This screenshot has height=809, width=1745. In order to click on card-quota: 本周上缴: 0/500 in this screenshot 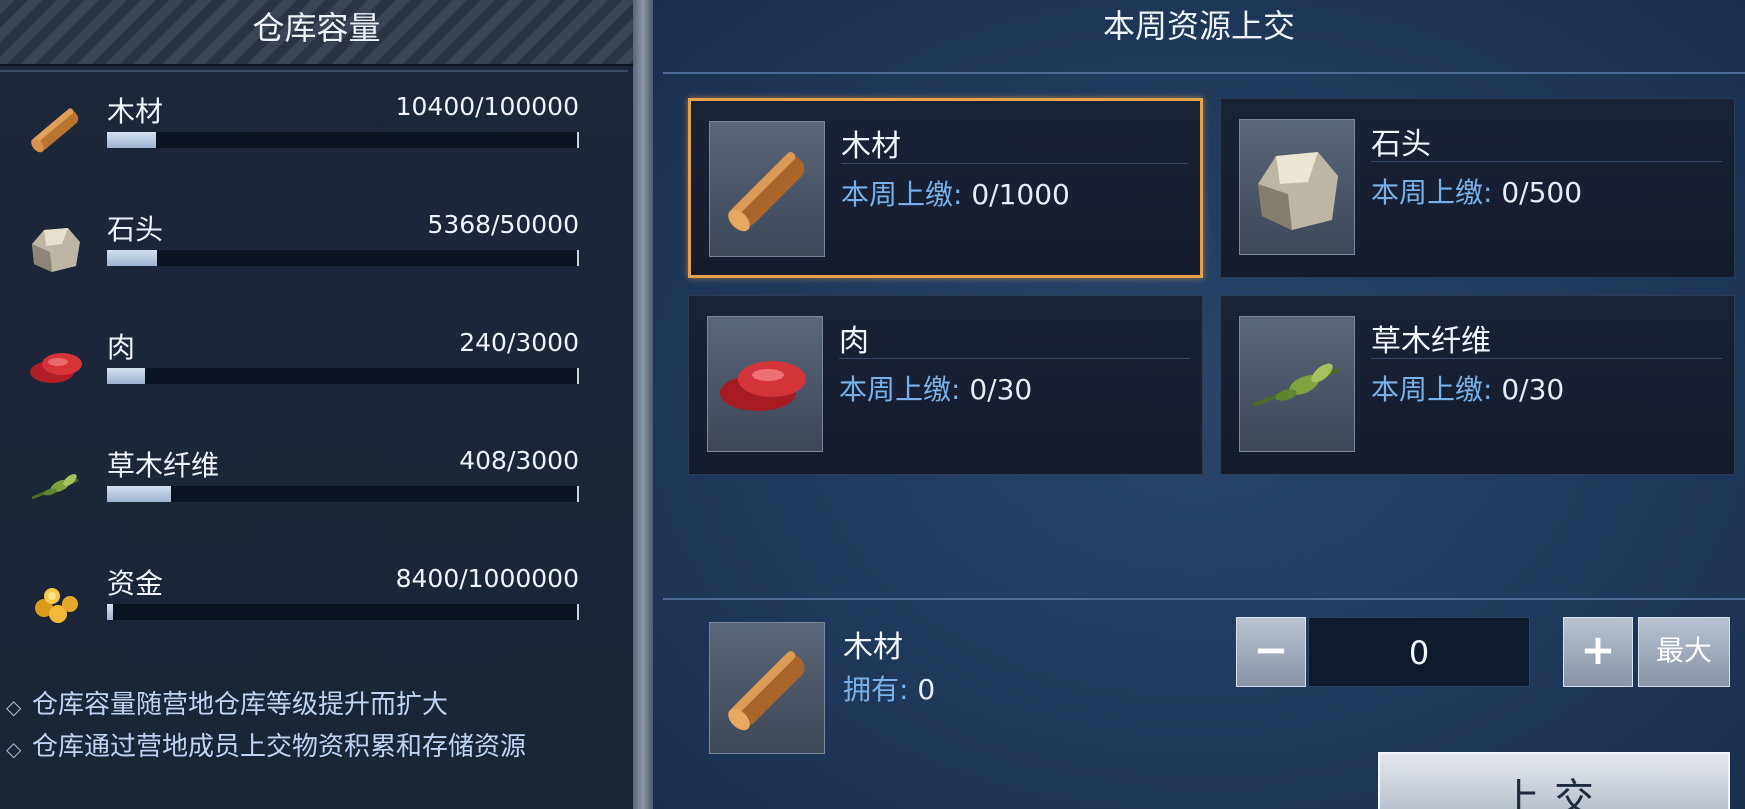, I will do `click(1476, 191)`.